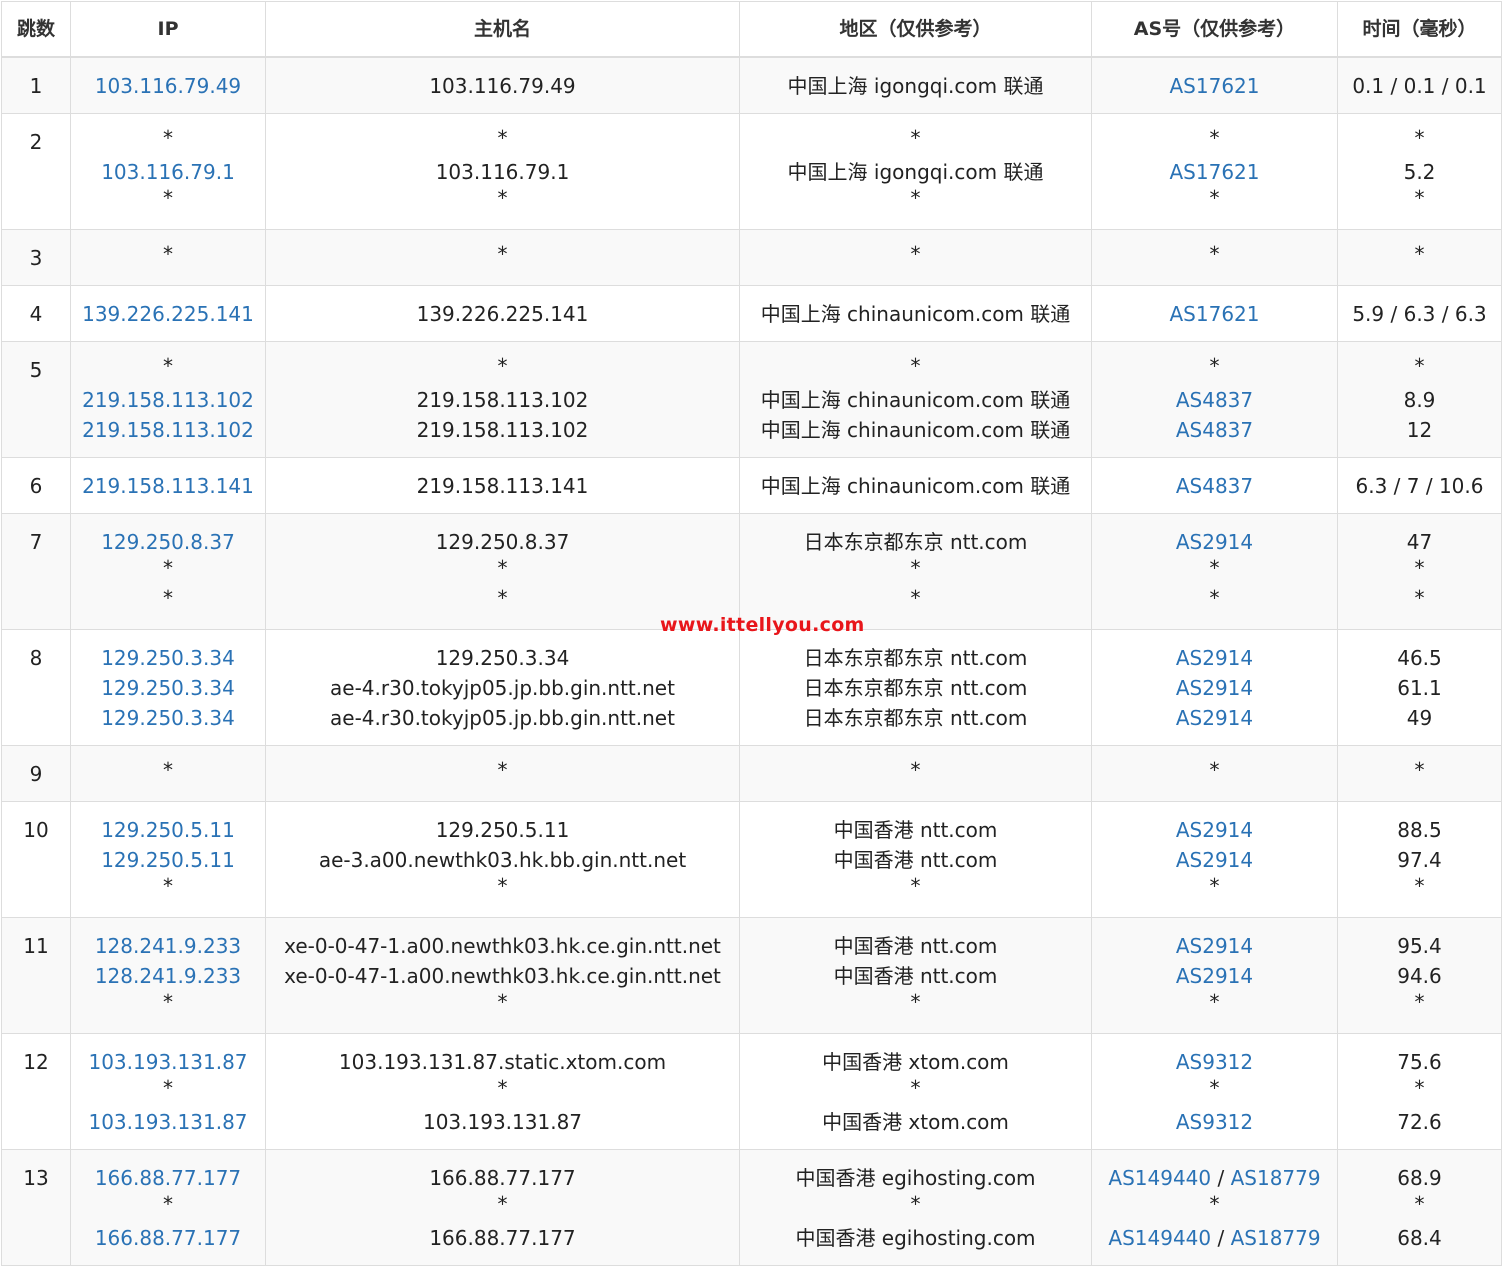  Describe the element at coordinates (1419, 171) in the screenshot. I see `time-cell: * 5.2 *` at that location.